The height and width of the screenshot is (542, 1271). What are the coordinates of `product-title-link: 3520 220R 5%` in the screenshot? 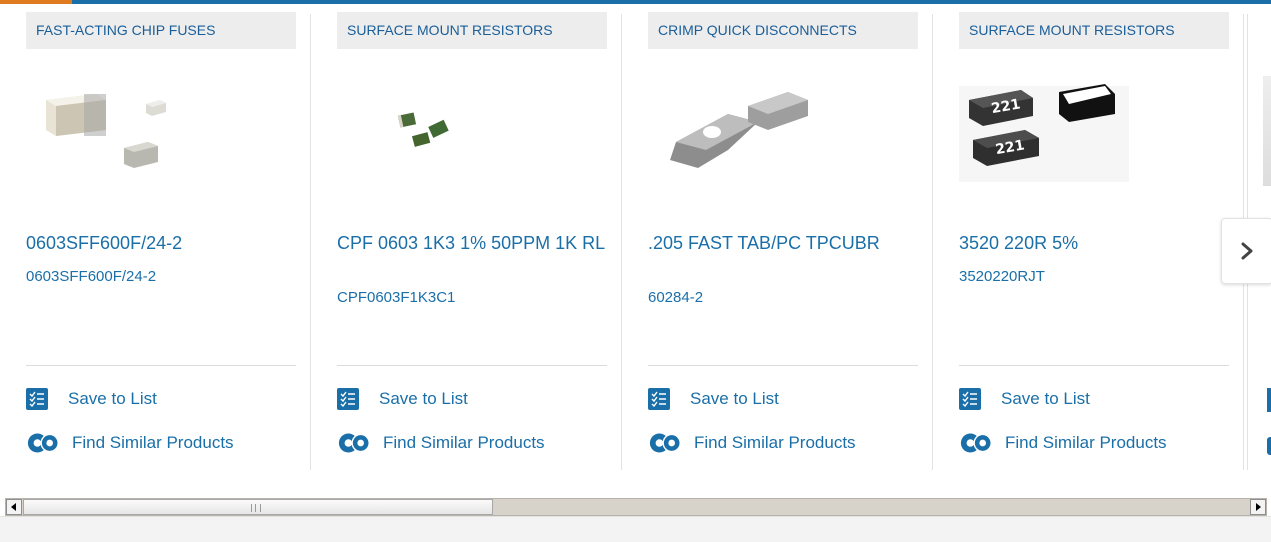 It's located at (1094, 243).